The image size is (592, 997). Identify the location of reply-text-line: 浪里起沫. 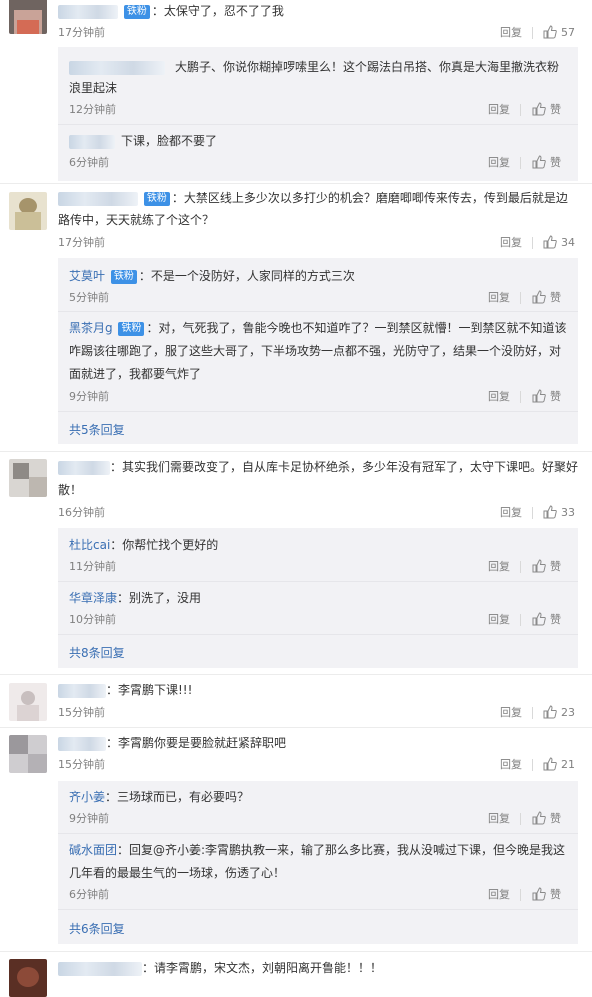
(93, 88).